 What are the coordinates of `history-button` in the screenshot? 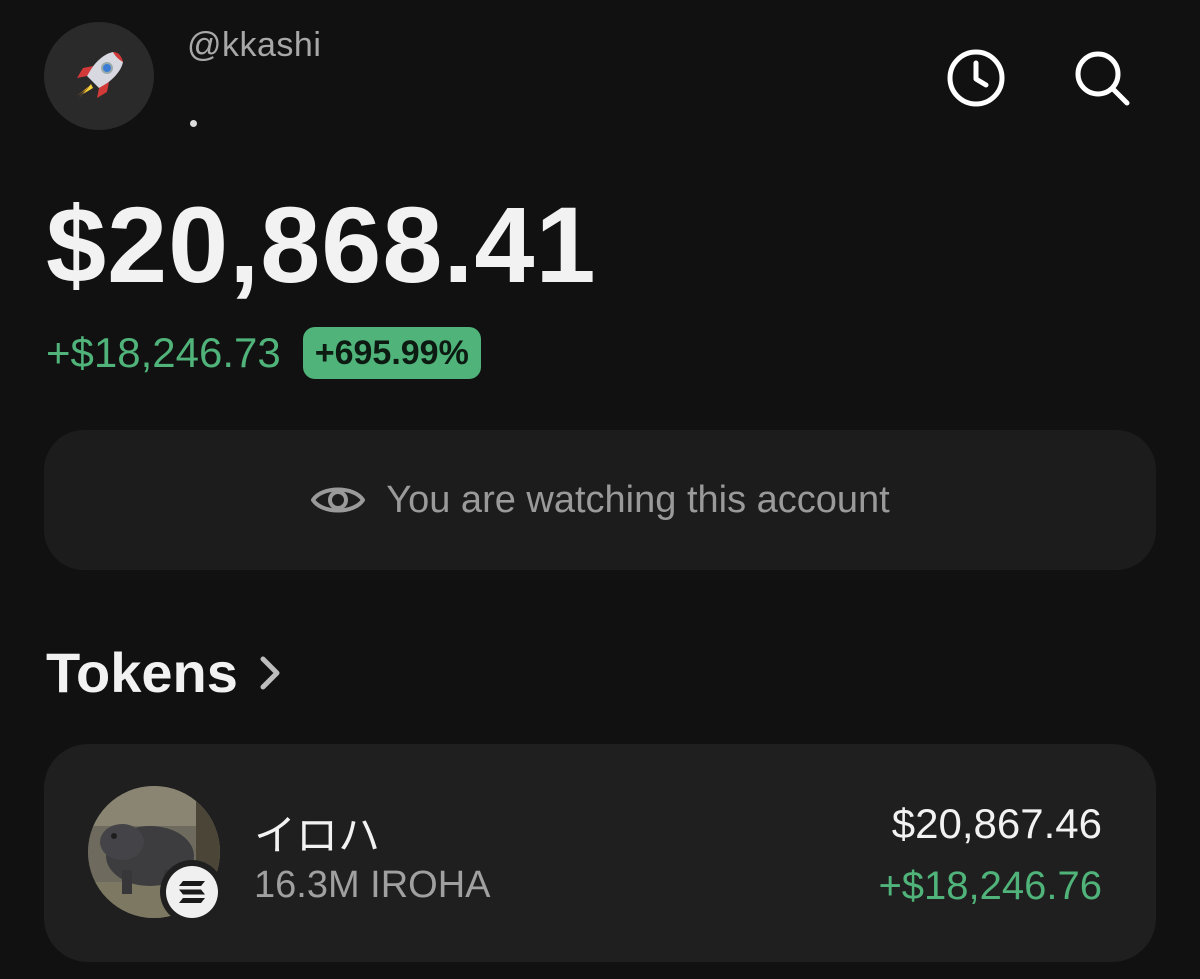 It's located at (976, 78).